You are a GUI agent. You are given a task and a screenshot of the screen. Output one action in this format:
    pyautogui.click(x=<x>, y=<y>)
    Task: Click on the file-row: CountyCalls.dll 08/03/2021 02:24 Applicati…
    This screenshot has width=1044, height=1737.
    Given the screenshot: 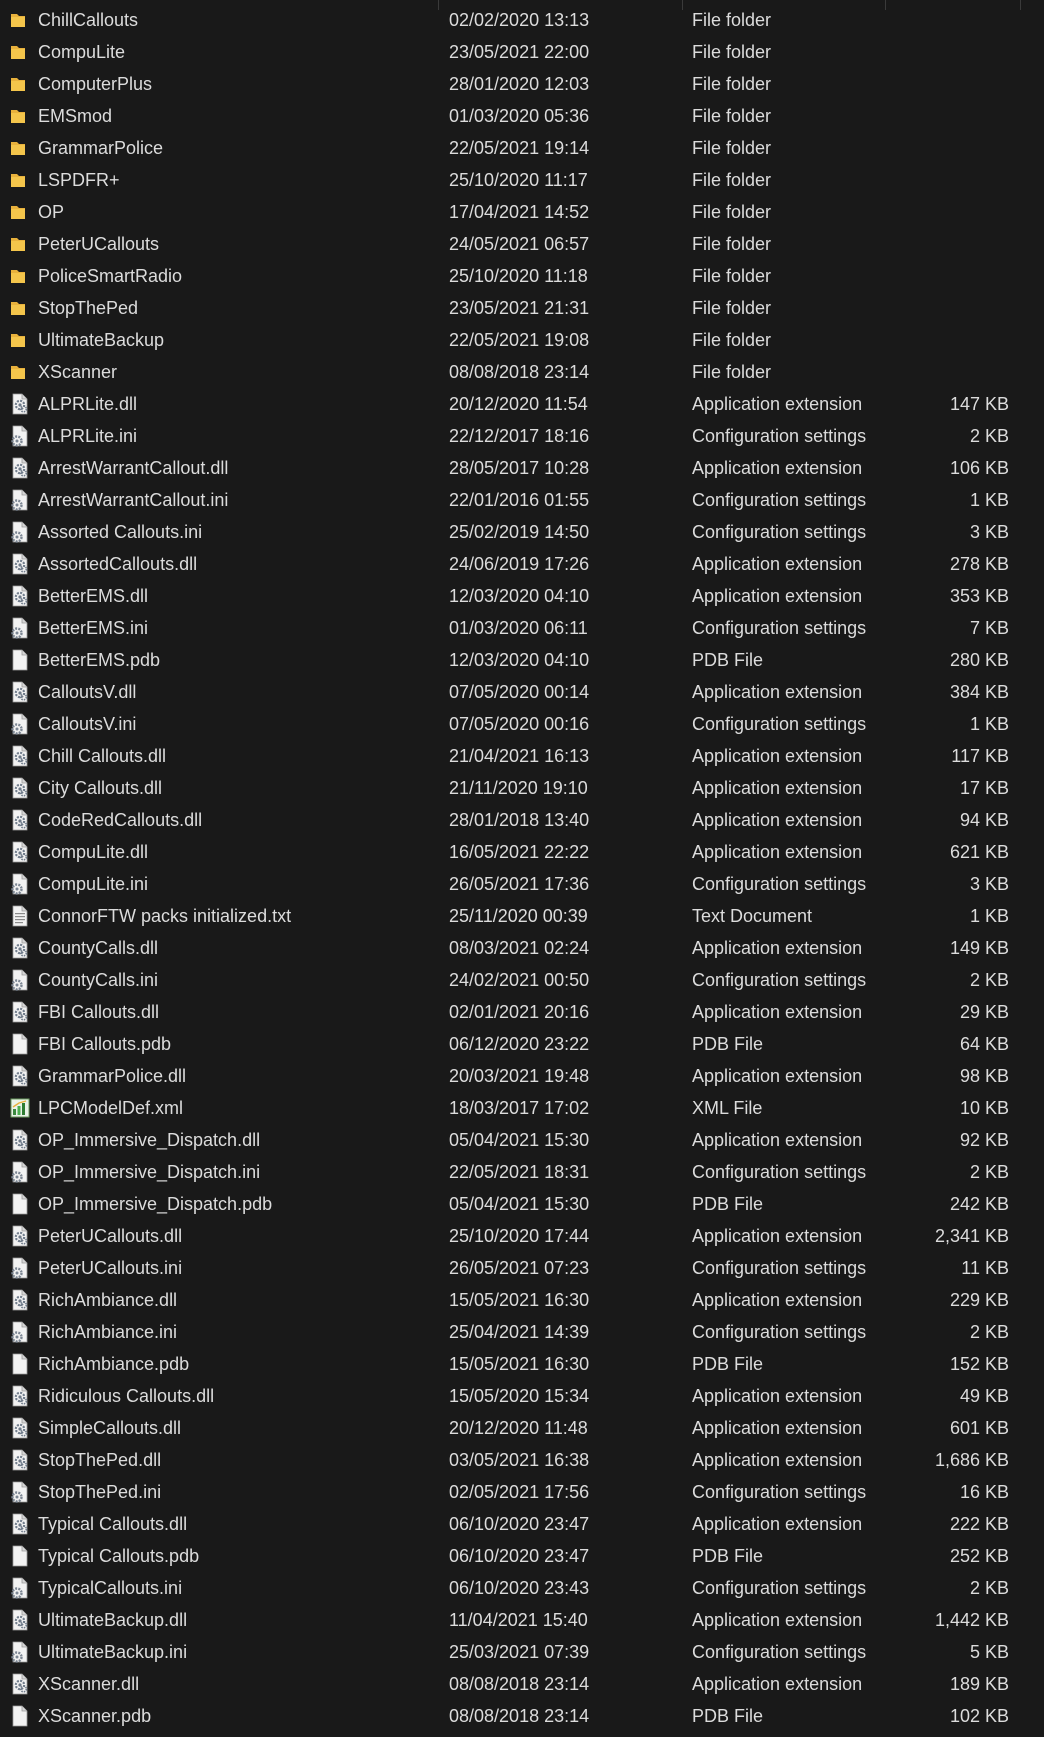 What is the action you would take?
    pyautogui.click(x=522, y=948)
    